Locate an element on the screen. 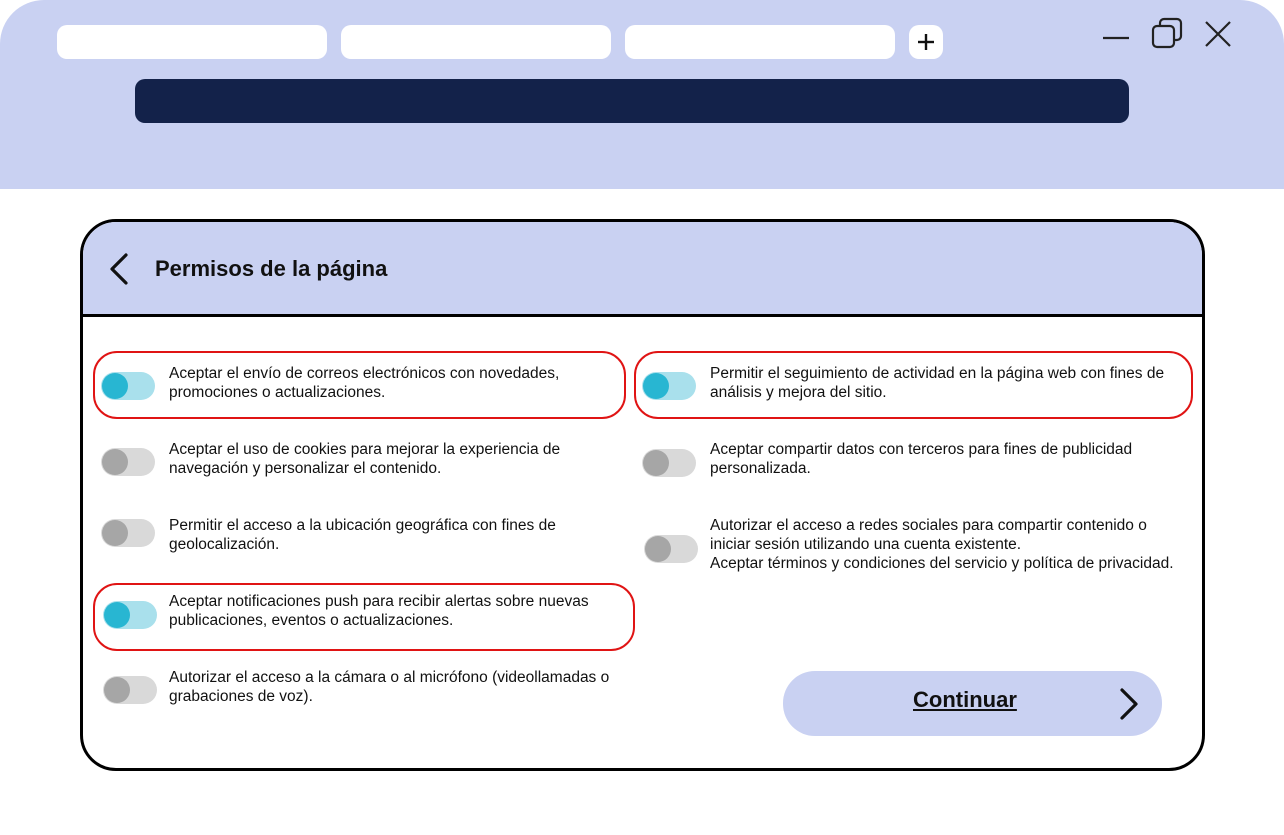 This screenshot has height=835, width=1284. restore-icon is located at coordinates (1167, 33).